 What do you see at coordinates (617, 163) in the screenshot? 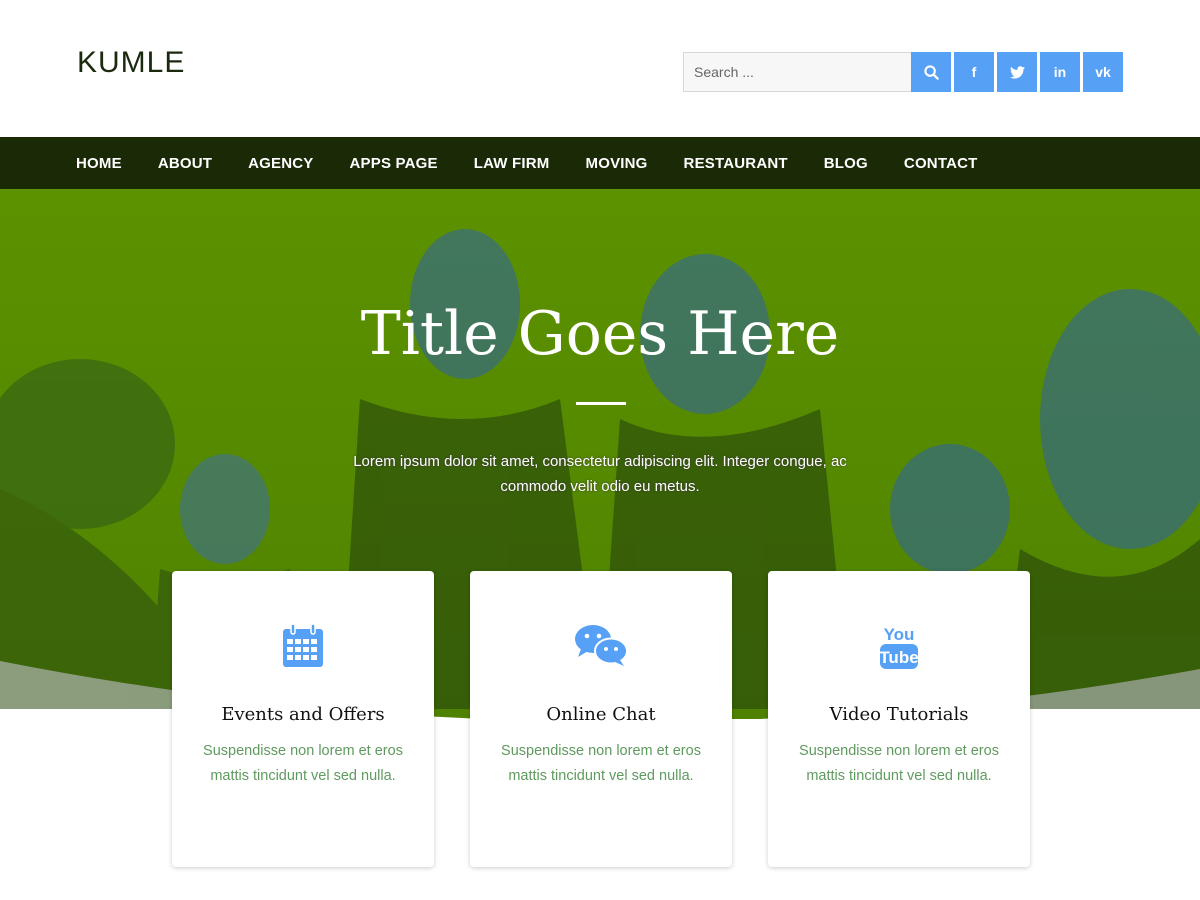
I see `nav-item-moving: MOVING` at bounding box center [617, 163].